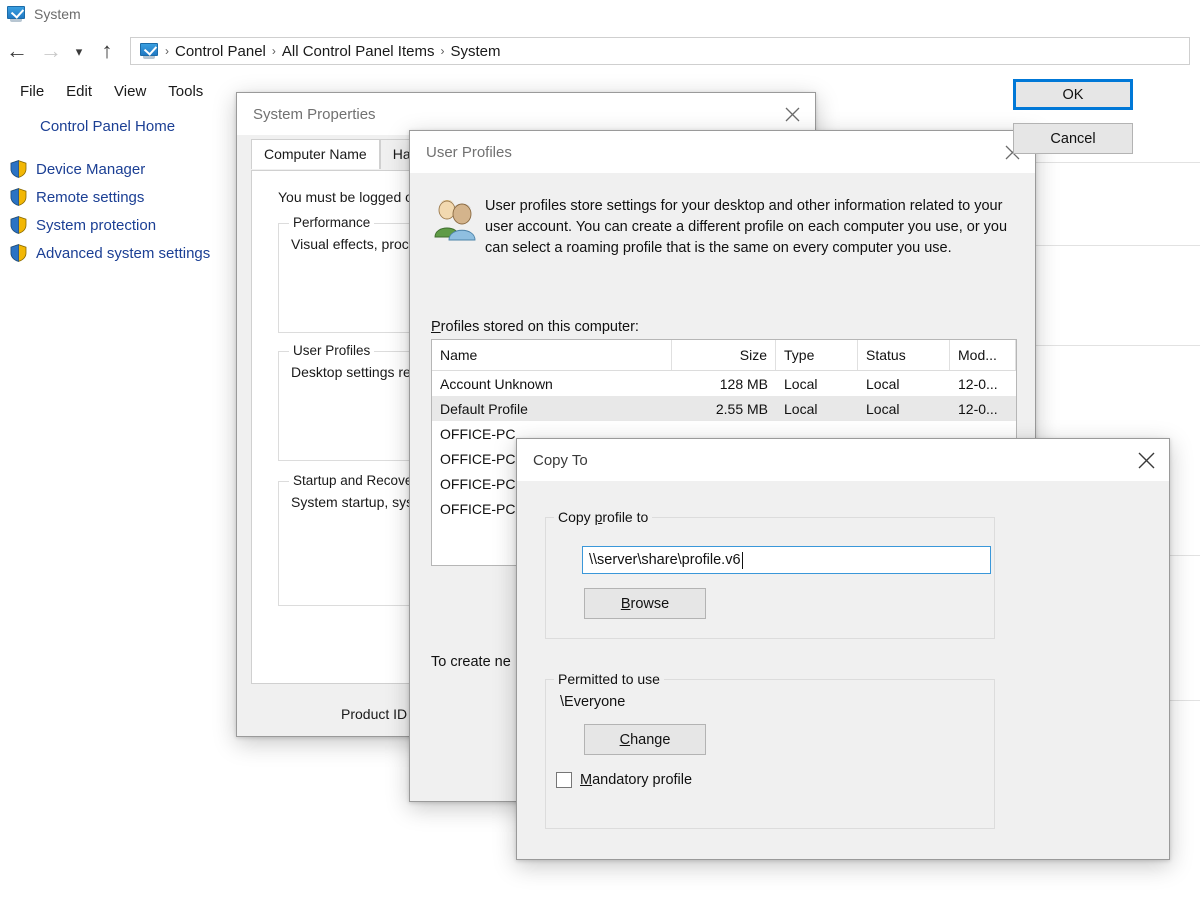  What do you see at coordinates (743, 383) in the screenshot?
I see `cell-size: 128 MB` at bounding box center [743, 383].